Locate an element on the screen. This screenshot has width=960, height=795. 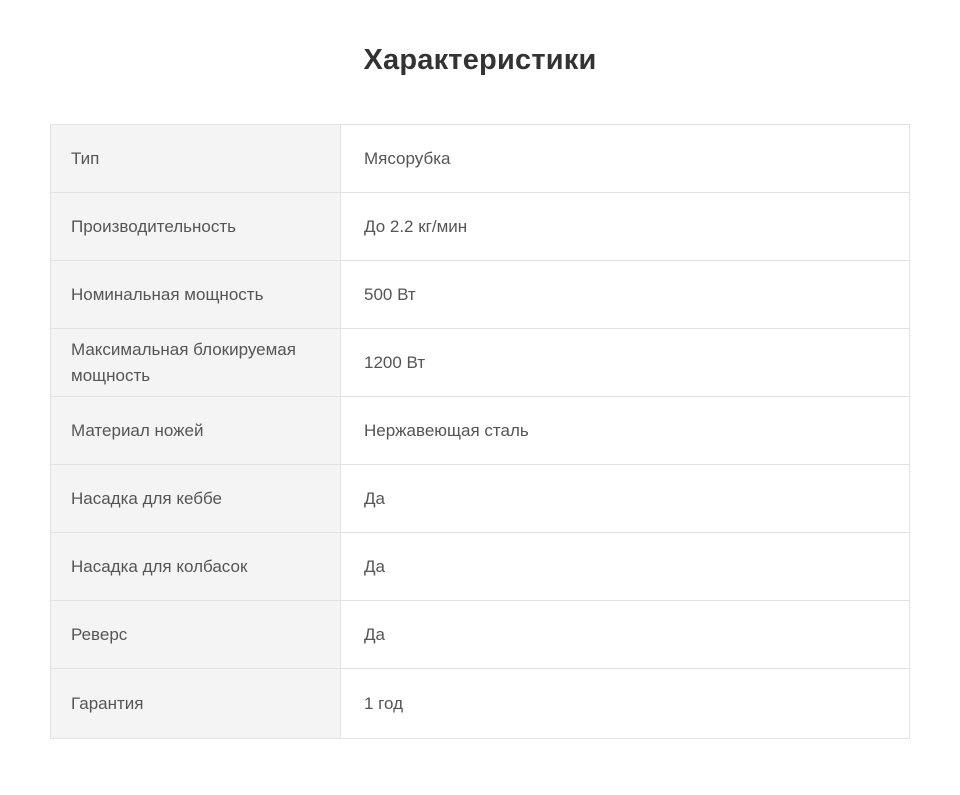
table-row: Насадка для кеббе Да is located at coordinates (480, 498).